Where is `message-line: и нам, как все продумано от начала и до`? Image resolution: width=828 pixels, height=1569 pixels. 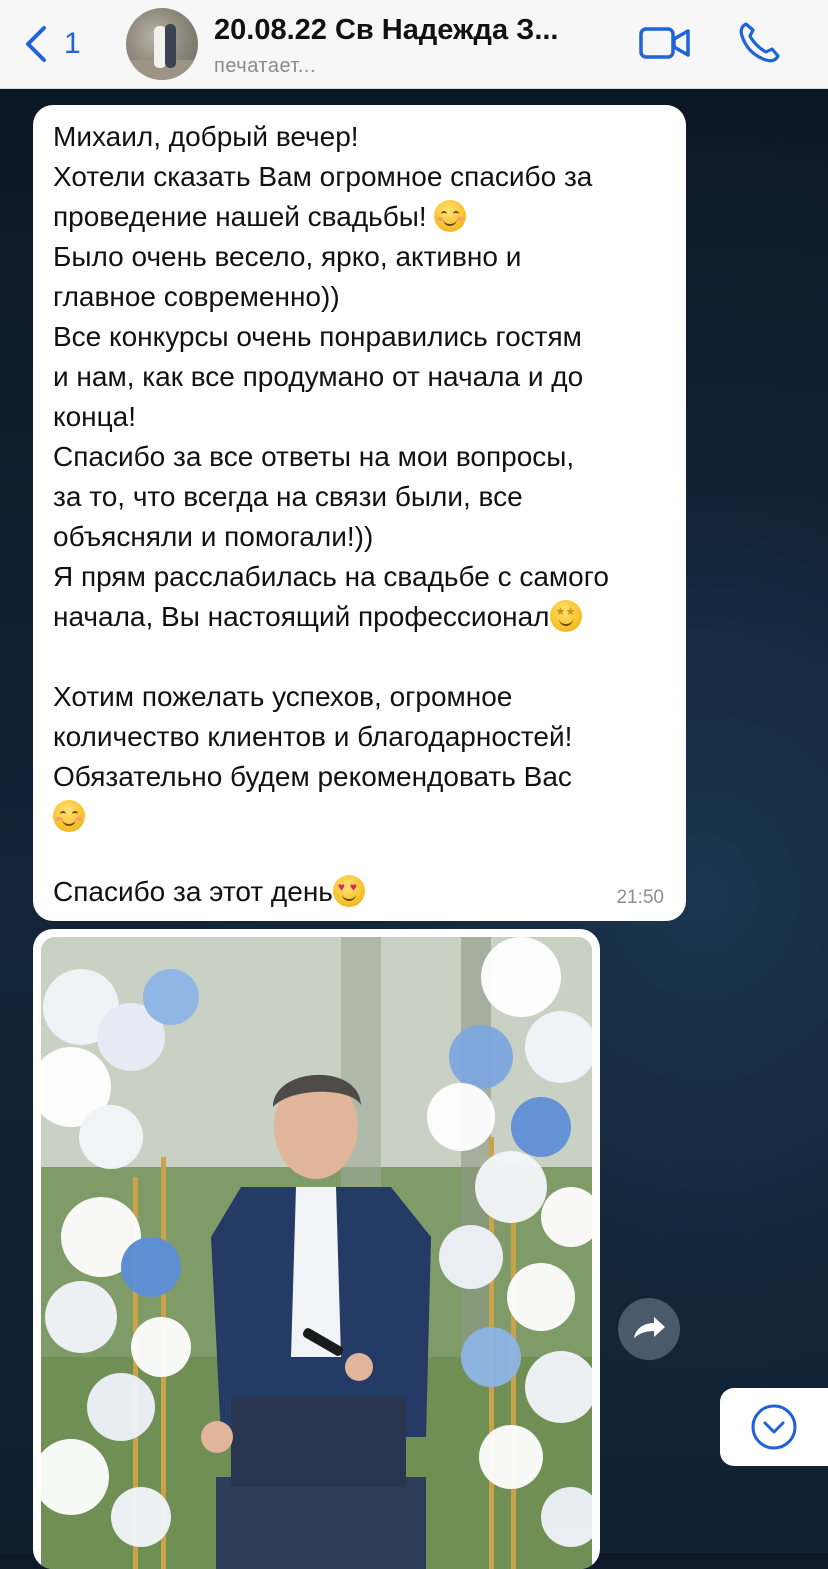 message-line: и нам, как все продумано от начала и до is located at coordinates (318, 376).